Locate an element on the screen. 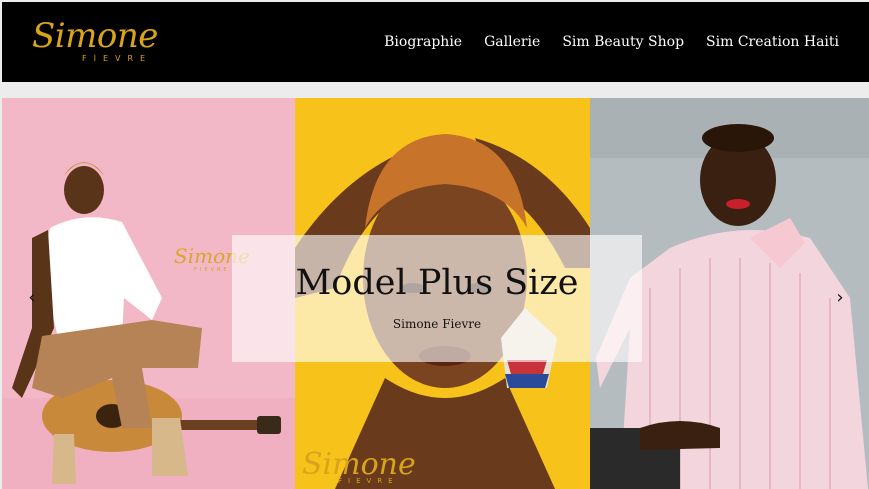 This screenshot has height=489, width=869. slide-caption-title: Model Plus Size is located at coordinates (437, 283).